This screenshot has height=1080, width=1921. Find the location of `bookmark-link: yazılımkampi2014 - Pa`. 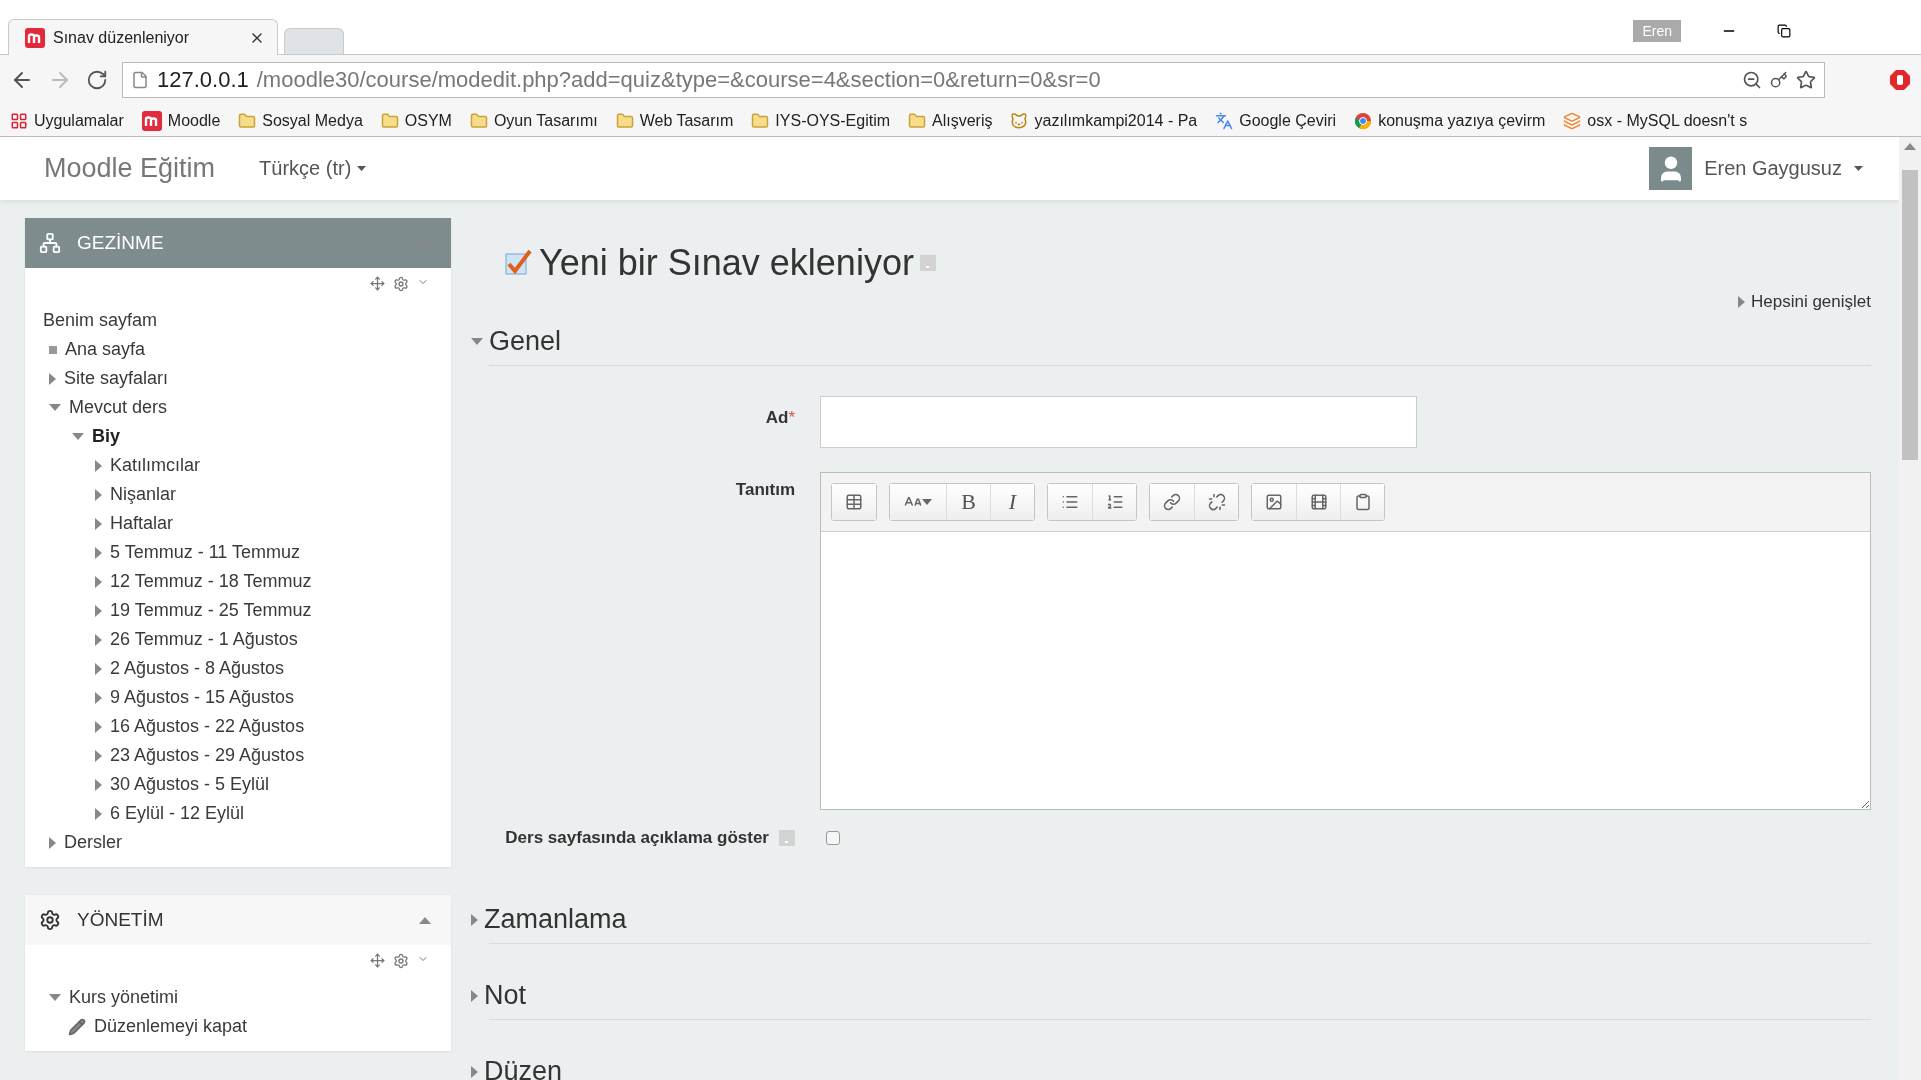

bookmark-link: yazılımkampi2014 - Pa is located at coordinates (1104, 120).